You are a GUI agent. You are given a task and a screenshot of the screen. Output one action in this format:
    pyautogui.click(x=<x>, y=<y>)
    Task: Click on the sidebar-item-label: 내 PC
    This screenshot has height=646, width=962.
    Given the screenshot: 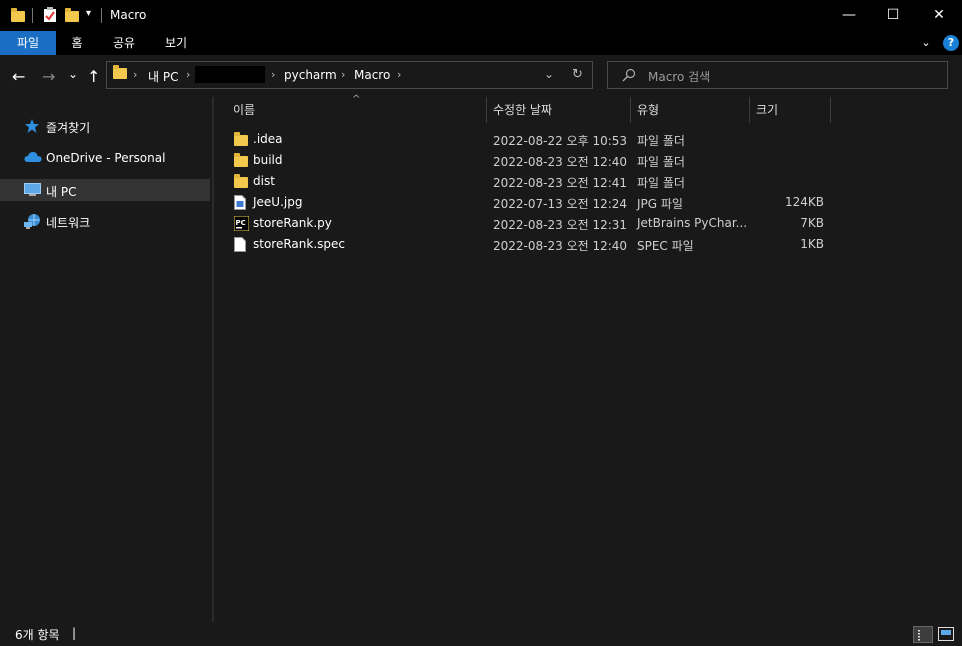 What is the action you would take?
    pyautogui.click(x=61, y=192)
    